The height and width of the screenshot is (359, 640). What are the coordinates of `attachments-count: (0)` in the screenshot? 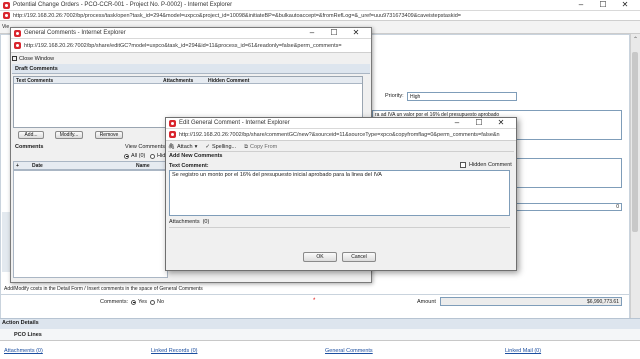 It's located at (206, 222).